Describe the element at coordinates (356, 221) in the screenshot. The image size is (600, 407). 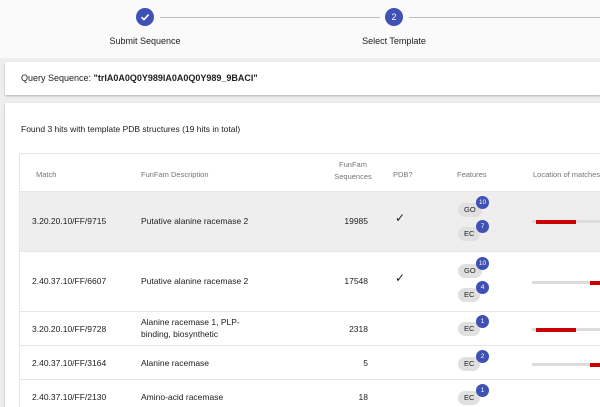
I see `funfam-sequences: 19985` at that location.